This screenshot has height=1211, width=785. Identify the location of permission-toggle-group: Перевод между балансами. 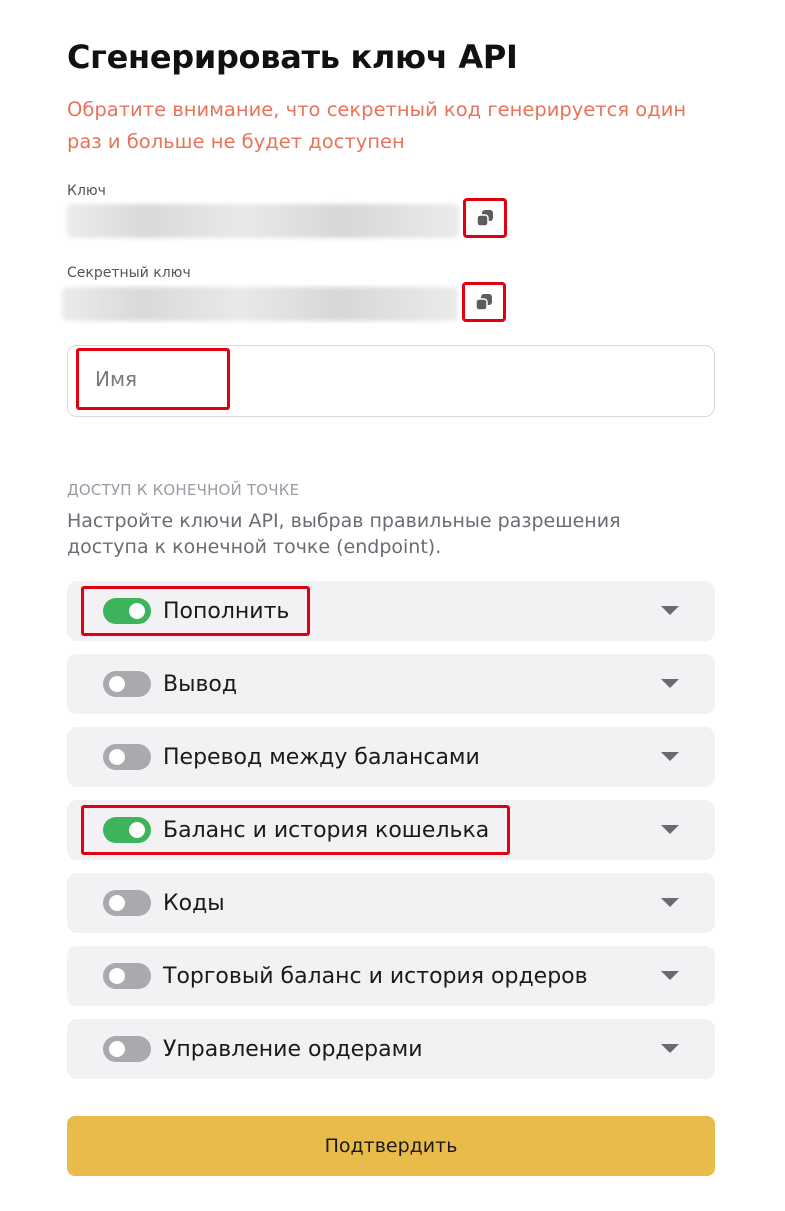
(291, 757).